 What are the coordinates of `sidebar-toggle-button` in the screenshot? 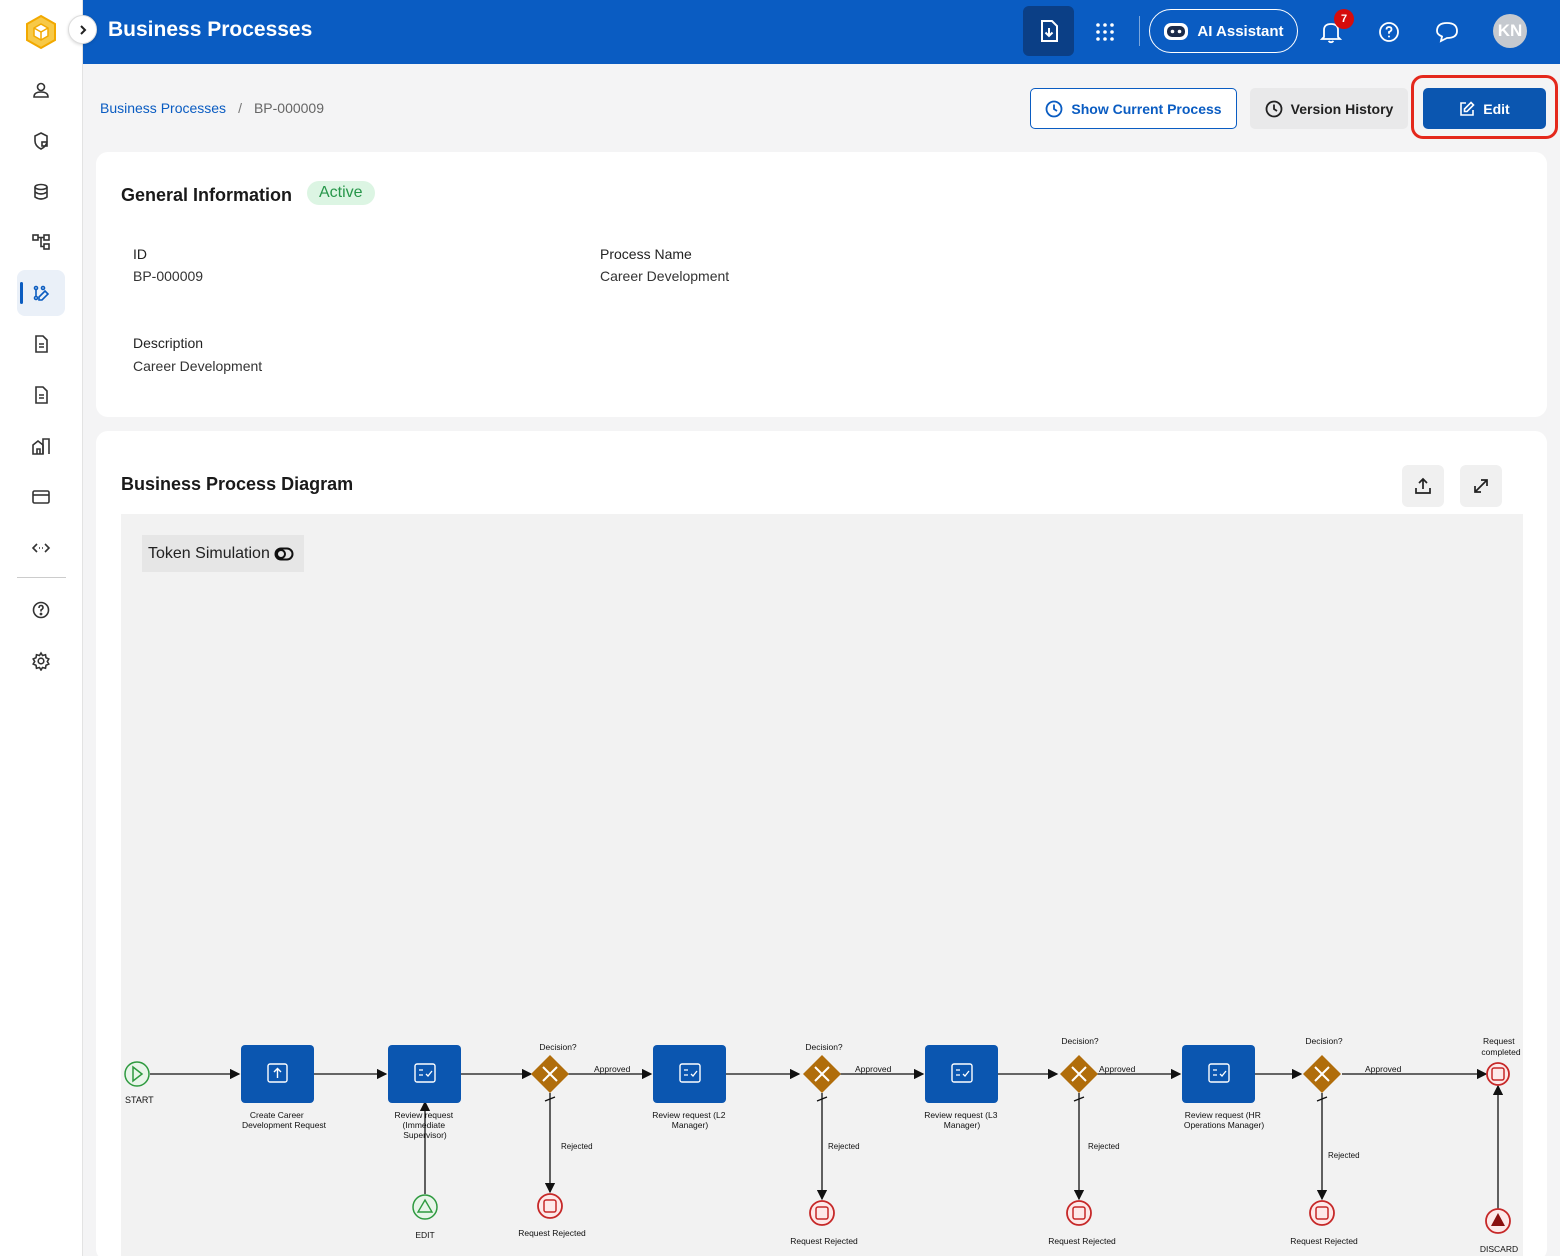 It's located at (82, 29).